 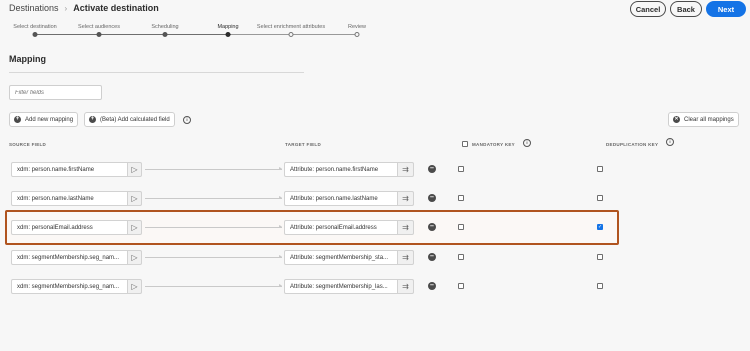 I want to click on clear-all-mappings-button: ✕ Clear all mappings, so click(x=703, y=119).